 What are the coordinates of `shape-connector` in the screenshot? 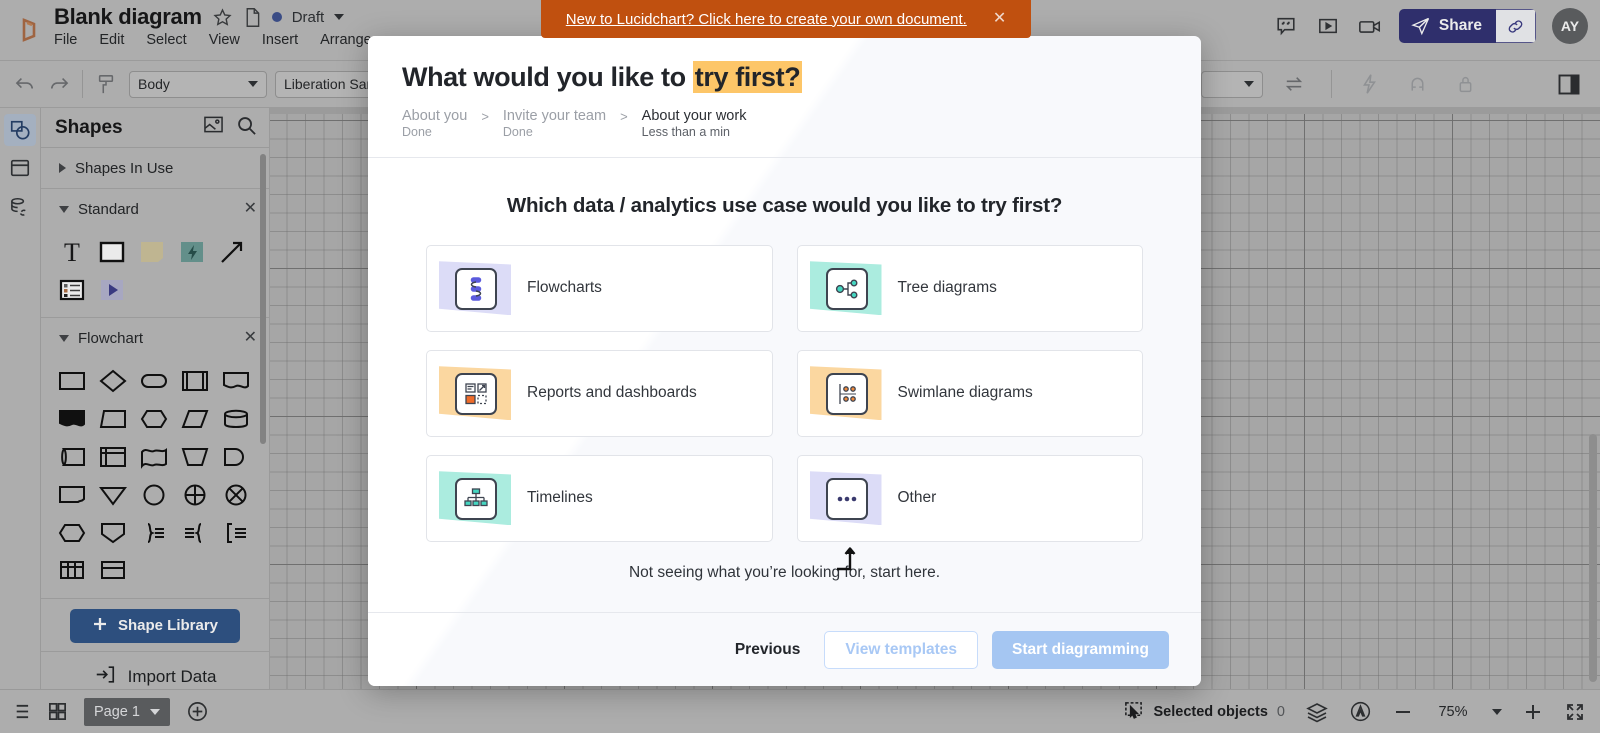 It's located at (154, 495).